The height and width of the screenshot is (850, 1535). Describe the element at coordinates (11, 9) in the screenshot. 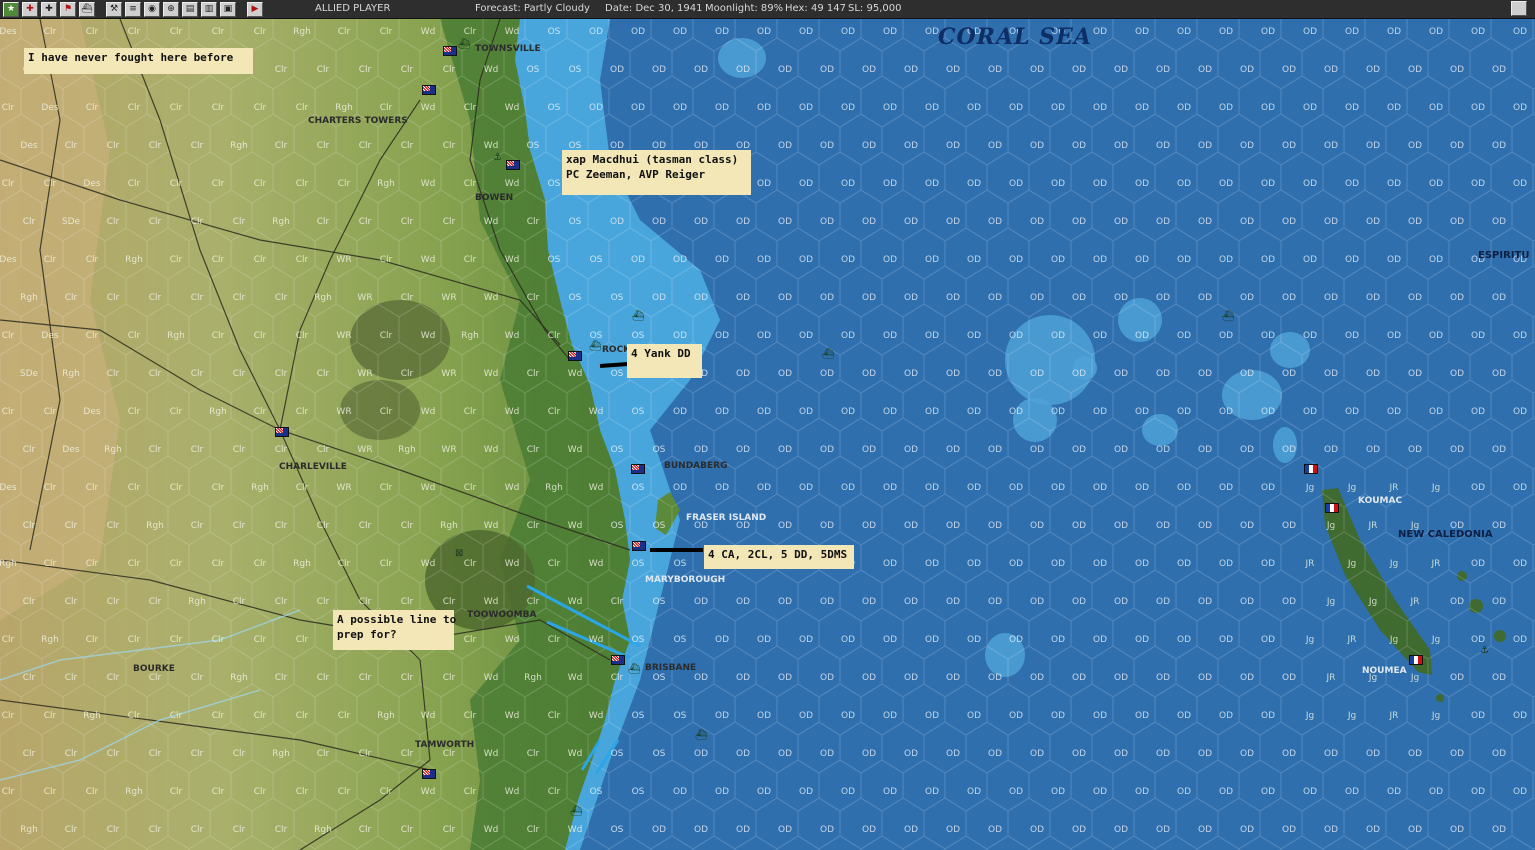

I see `green-star-button: ★` at that location.